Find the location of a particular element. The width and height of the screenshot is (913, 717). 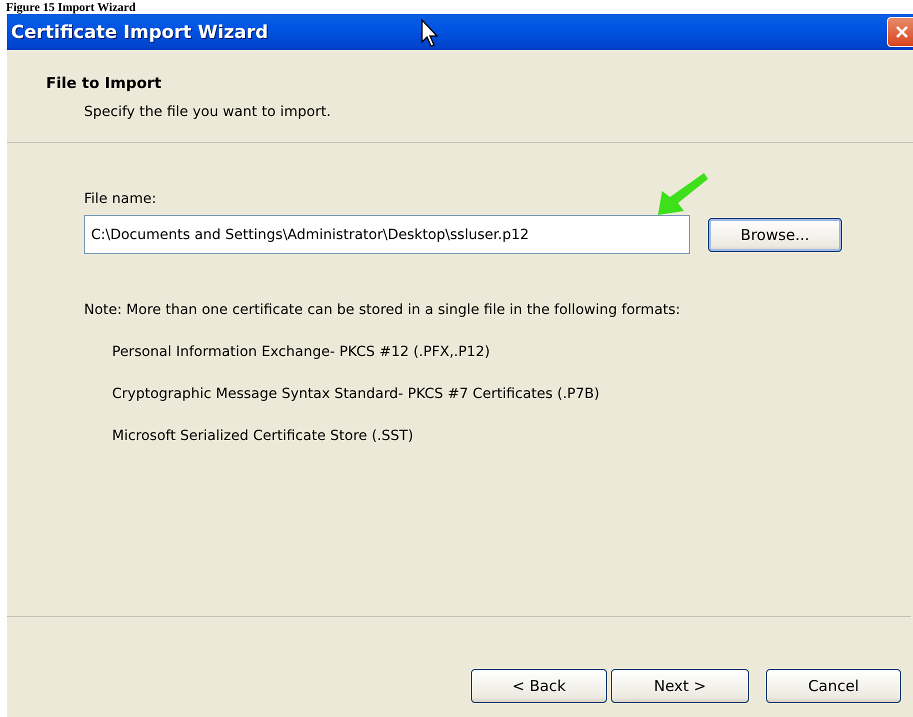

note-text: Note: More than one certificate can be stored in a single file in the following formats: is located at coordinates (383, 310).